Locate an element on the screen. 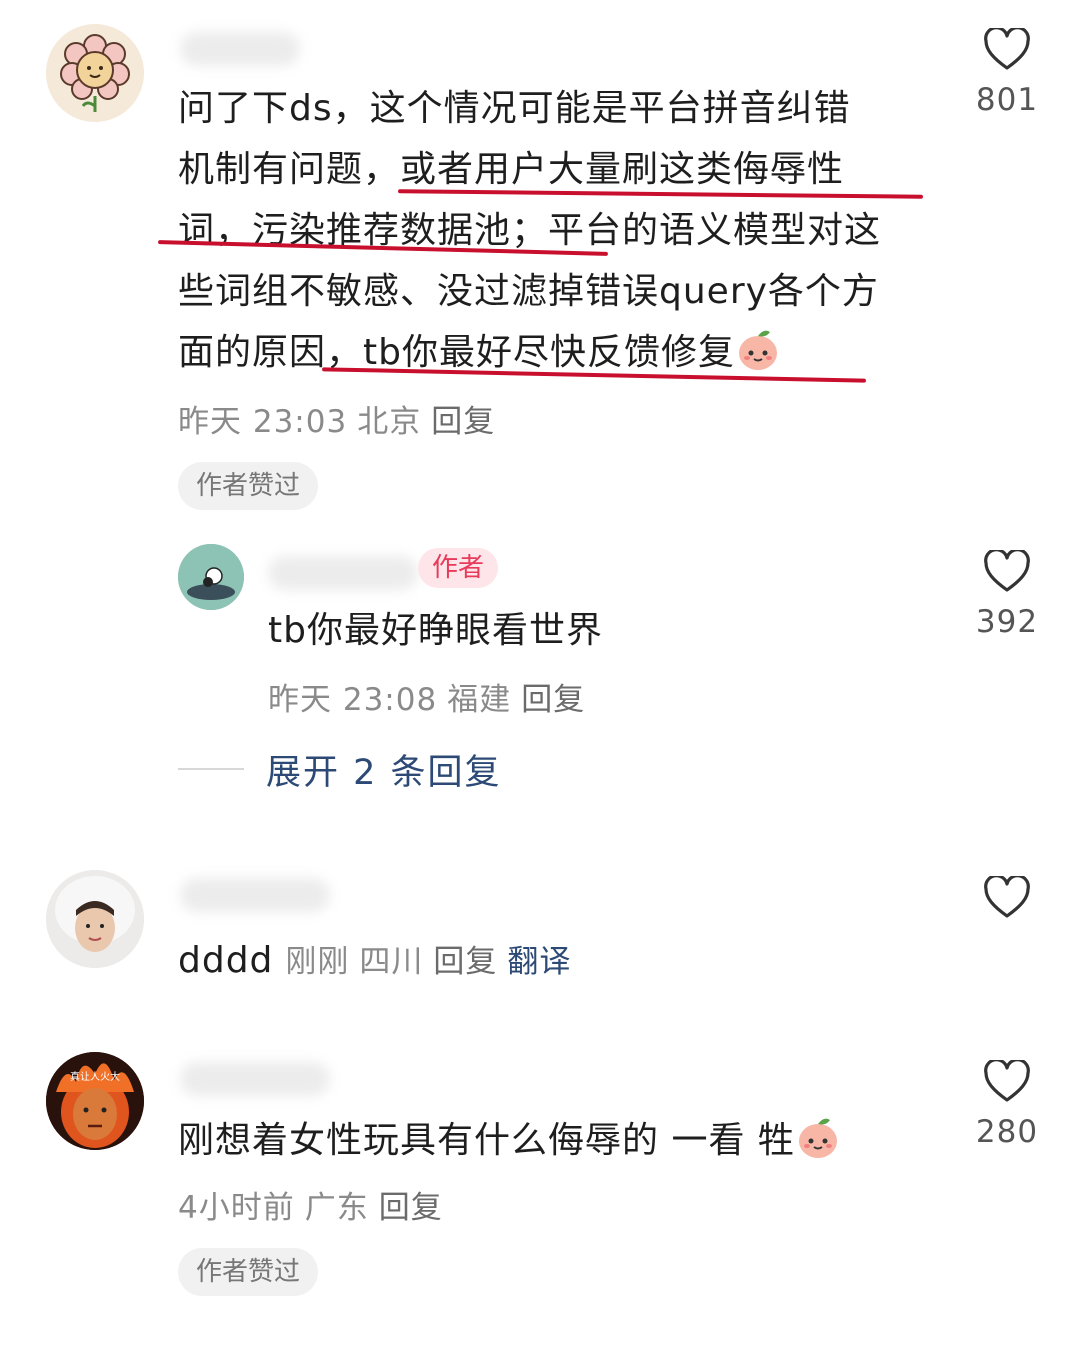 This screenshot has width=1080, height=1356. like-count: 280 is located at coordinates (1007, 1132).